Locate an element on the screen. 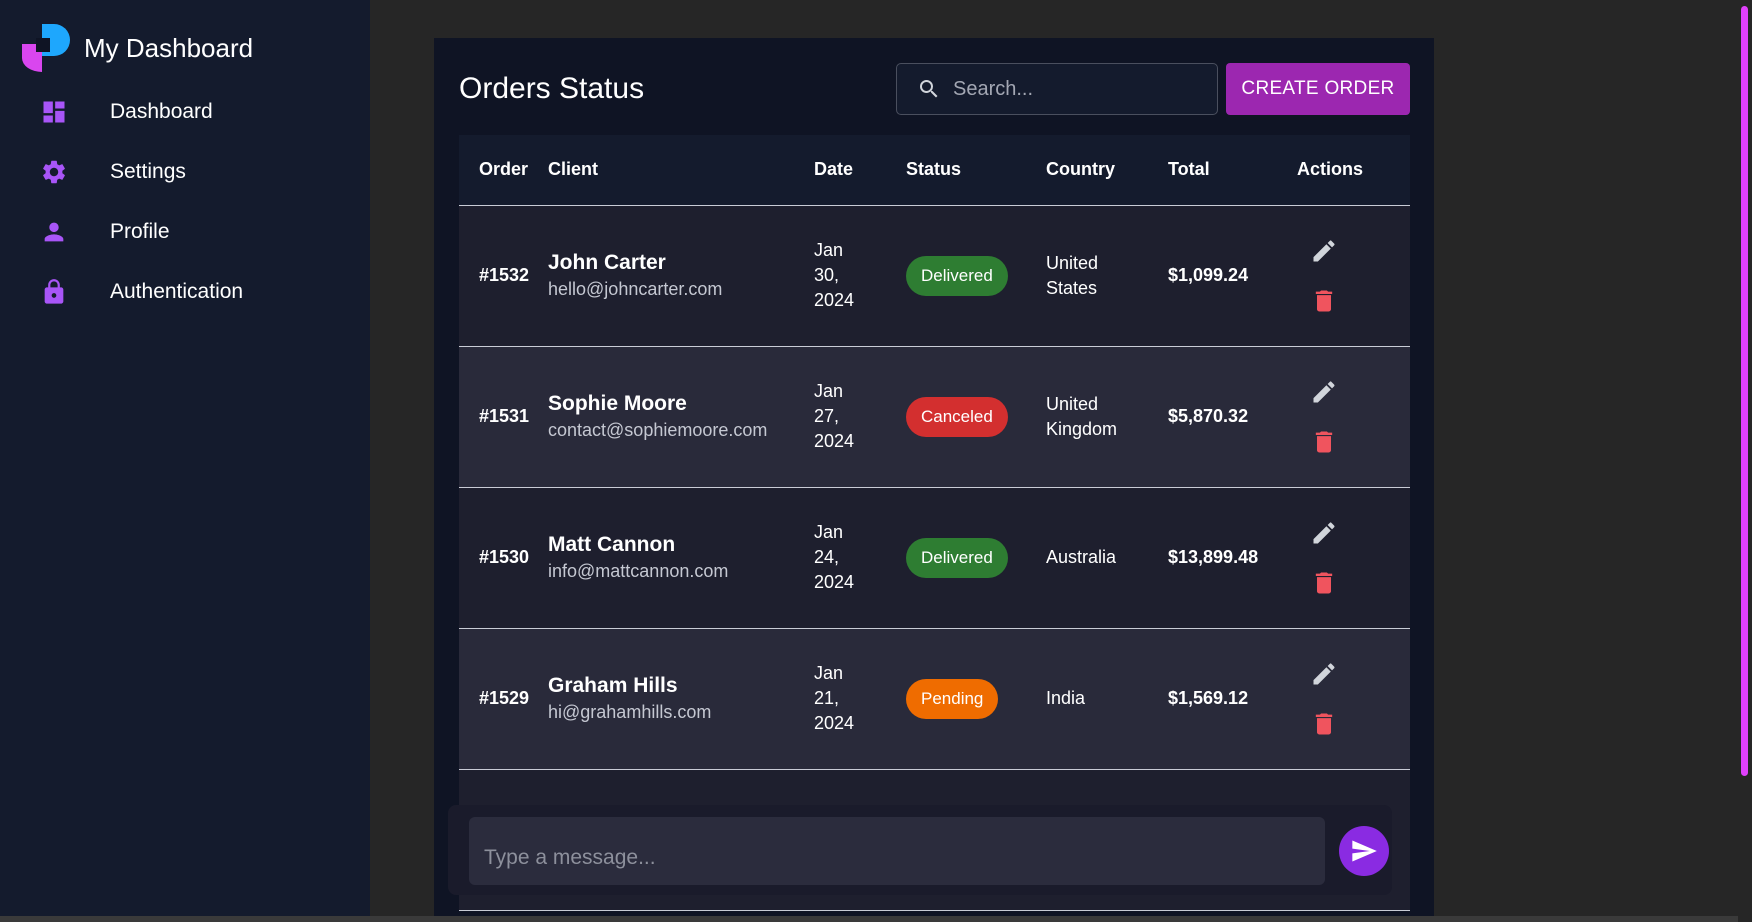  sidebar-item-profile: Profile is located at coordinates (185, 232).